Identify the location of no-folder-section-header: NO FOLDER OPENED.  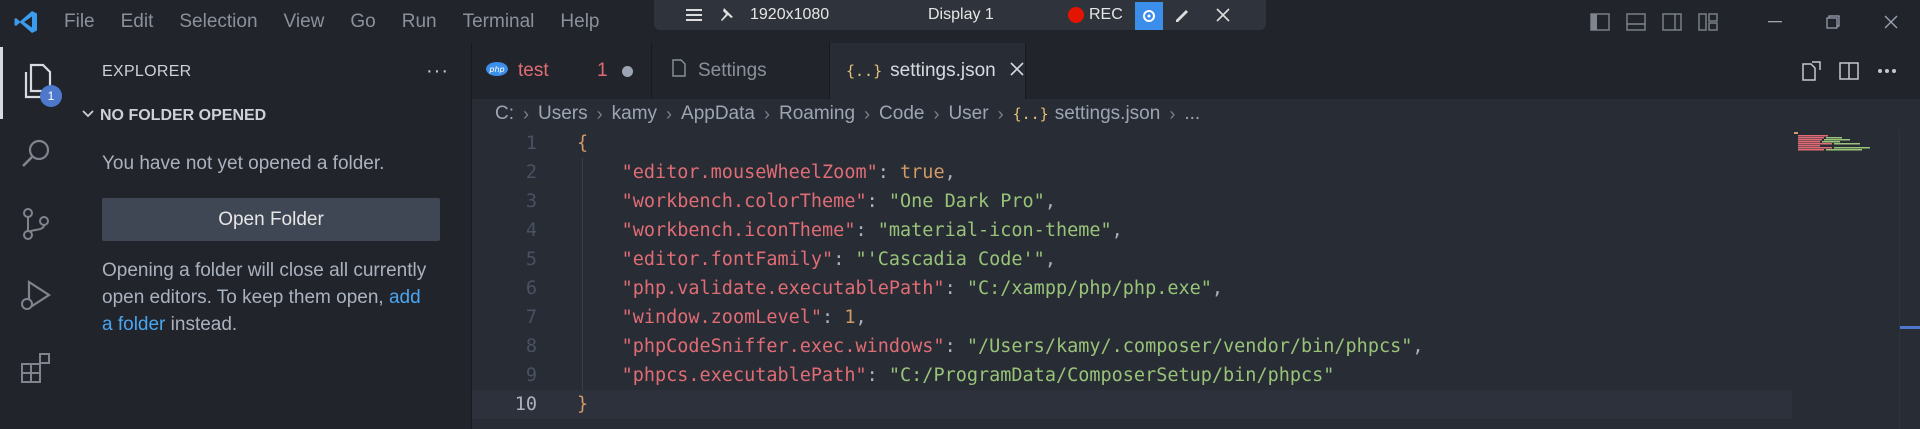
(272, 116).